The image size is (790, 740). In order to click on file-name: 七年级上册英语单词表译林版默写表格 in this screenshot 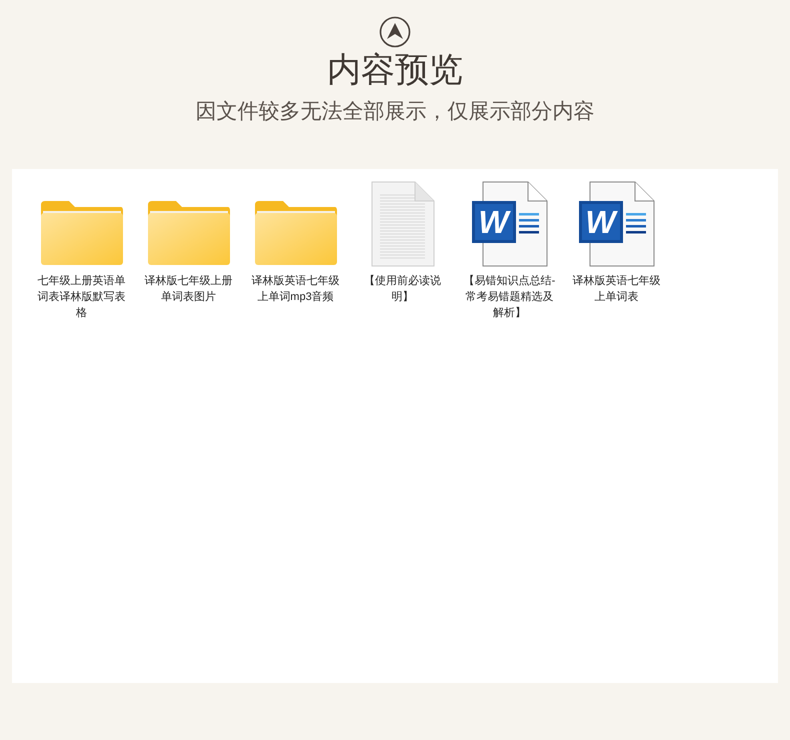, I will do `click(82, 297)`.